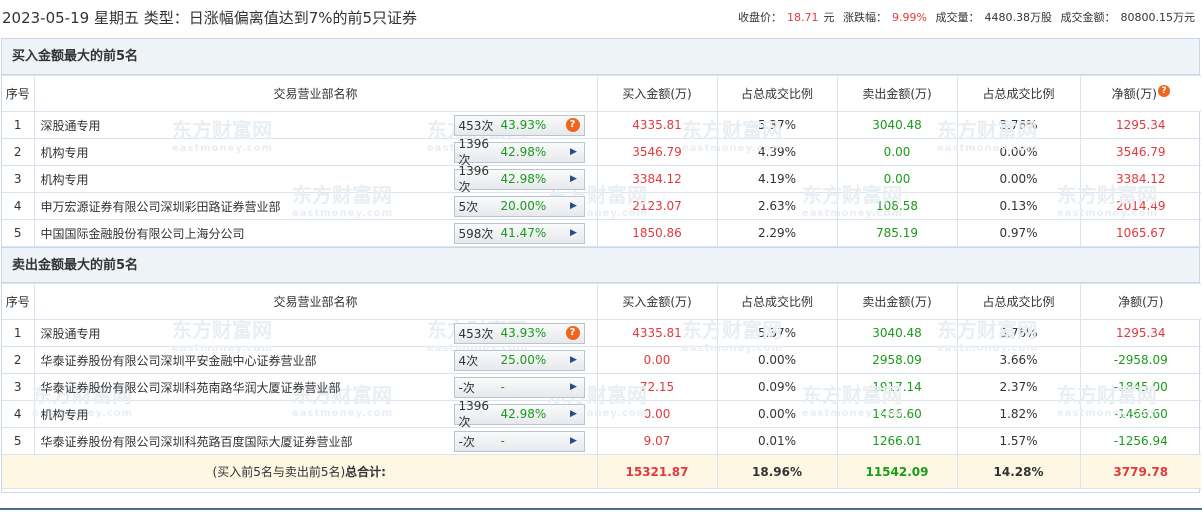 The width and height of the screenshot is (1202, 512). I want to click on win-rate: 25.00%, so click(523, 360).